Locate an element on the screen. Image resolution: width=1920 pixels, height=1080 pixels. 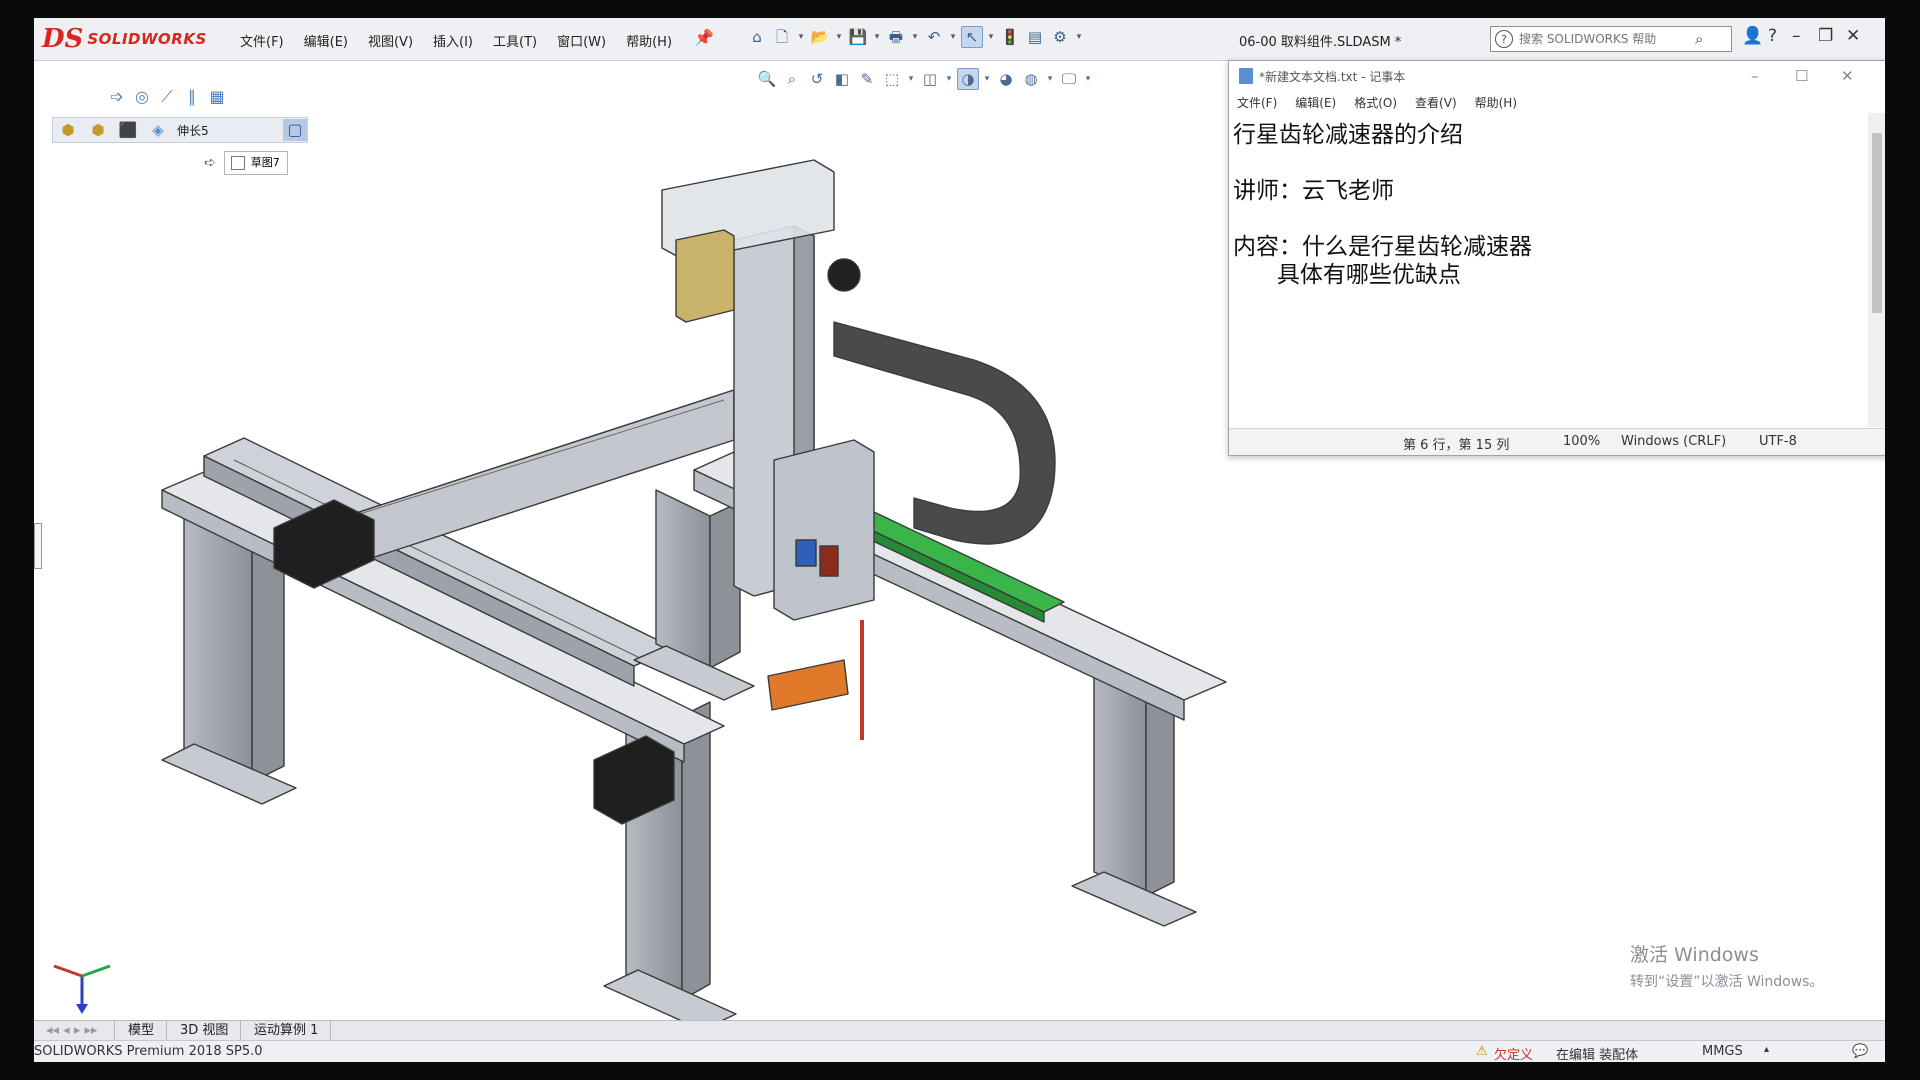
notepad-minimize-icon: – is located at coordinates (1755, 76).